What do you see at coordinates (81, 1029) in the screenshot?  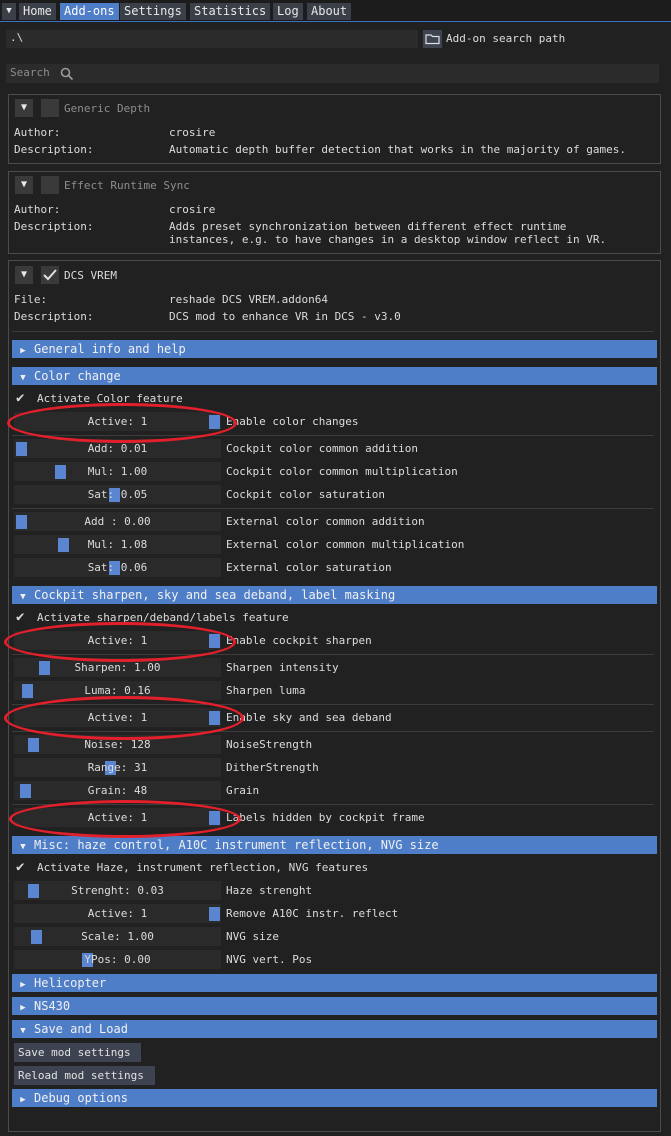 I see `section-label: Save and Load` at bounding box center [81, 1029].